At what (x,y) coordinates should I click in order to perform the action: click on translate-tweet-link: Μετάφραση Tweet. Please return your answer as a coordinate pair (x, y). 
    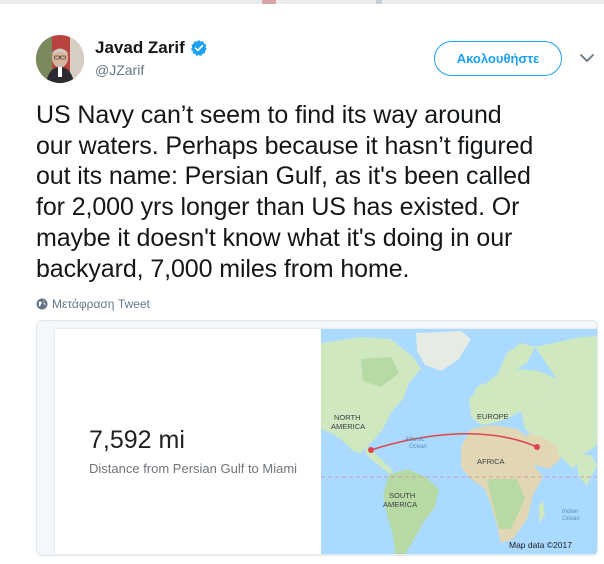
    Looking at the image, I should click on (93, 304).